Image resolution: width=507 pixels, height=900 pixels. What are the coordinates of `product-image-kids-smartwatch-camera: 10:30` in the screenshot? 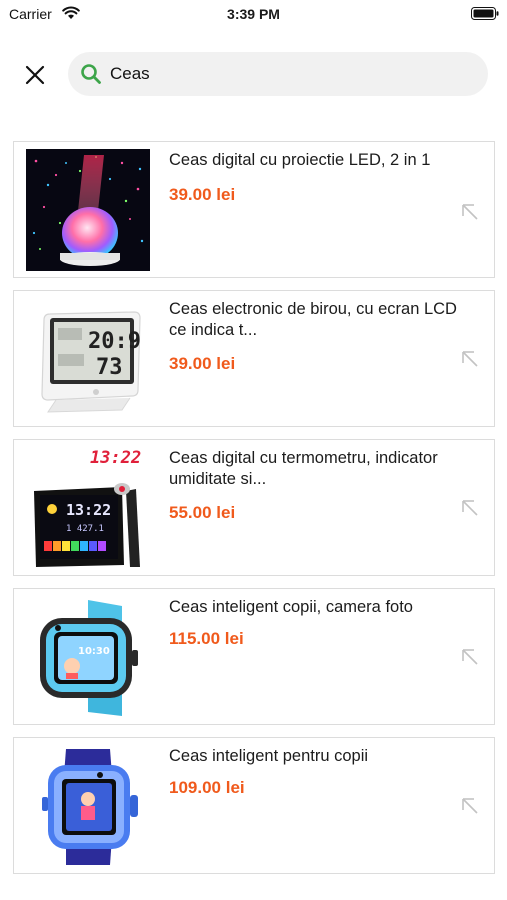 It's located at (88, 657).